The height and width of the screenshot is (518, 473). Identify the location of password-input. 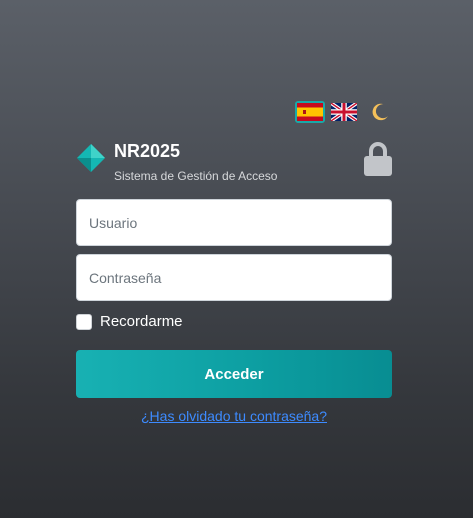
(234, 277).